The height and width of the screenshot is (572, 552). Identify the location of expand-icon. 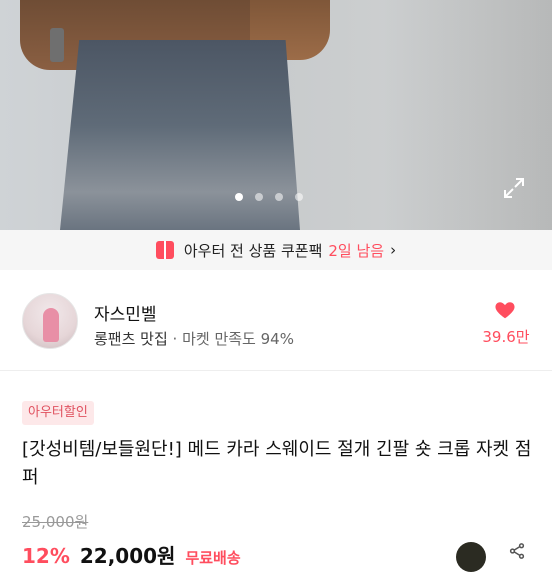
(514, 188).